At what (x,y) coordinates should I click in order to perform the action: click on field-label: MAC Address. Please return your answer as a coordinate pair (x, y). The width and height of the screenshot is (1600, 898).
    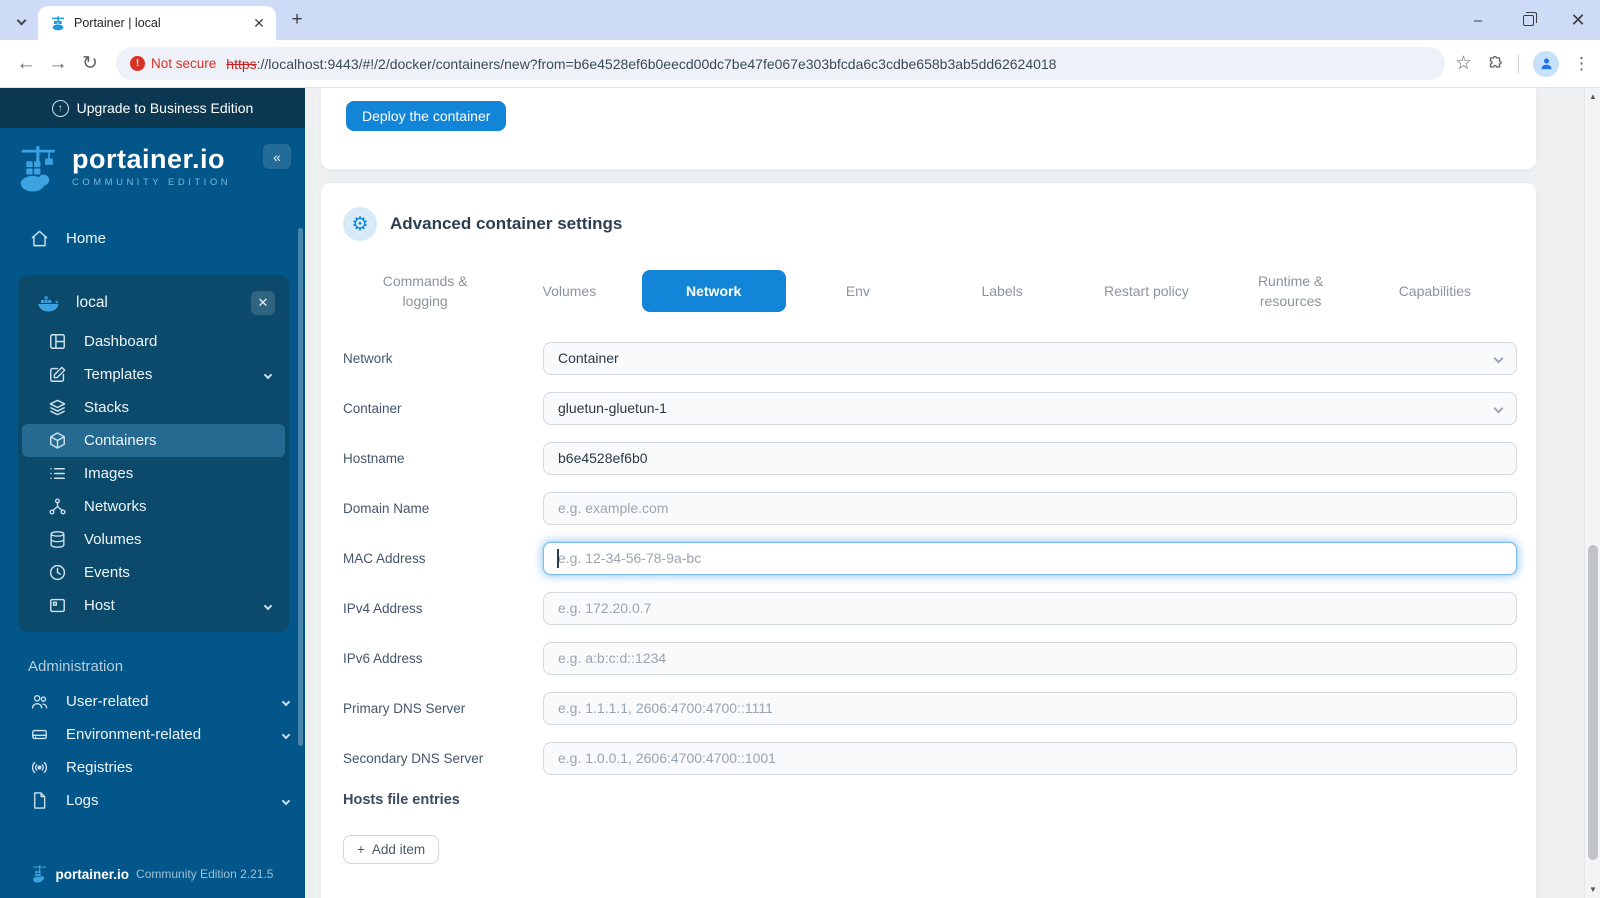
    Looking at the image, I should click on (384, 558).